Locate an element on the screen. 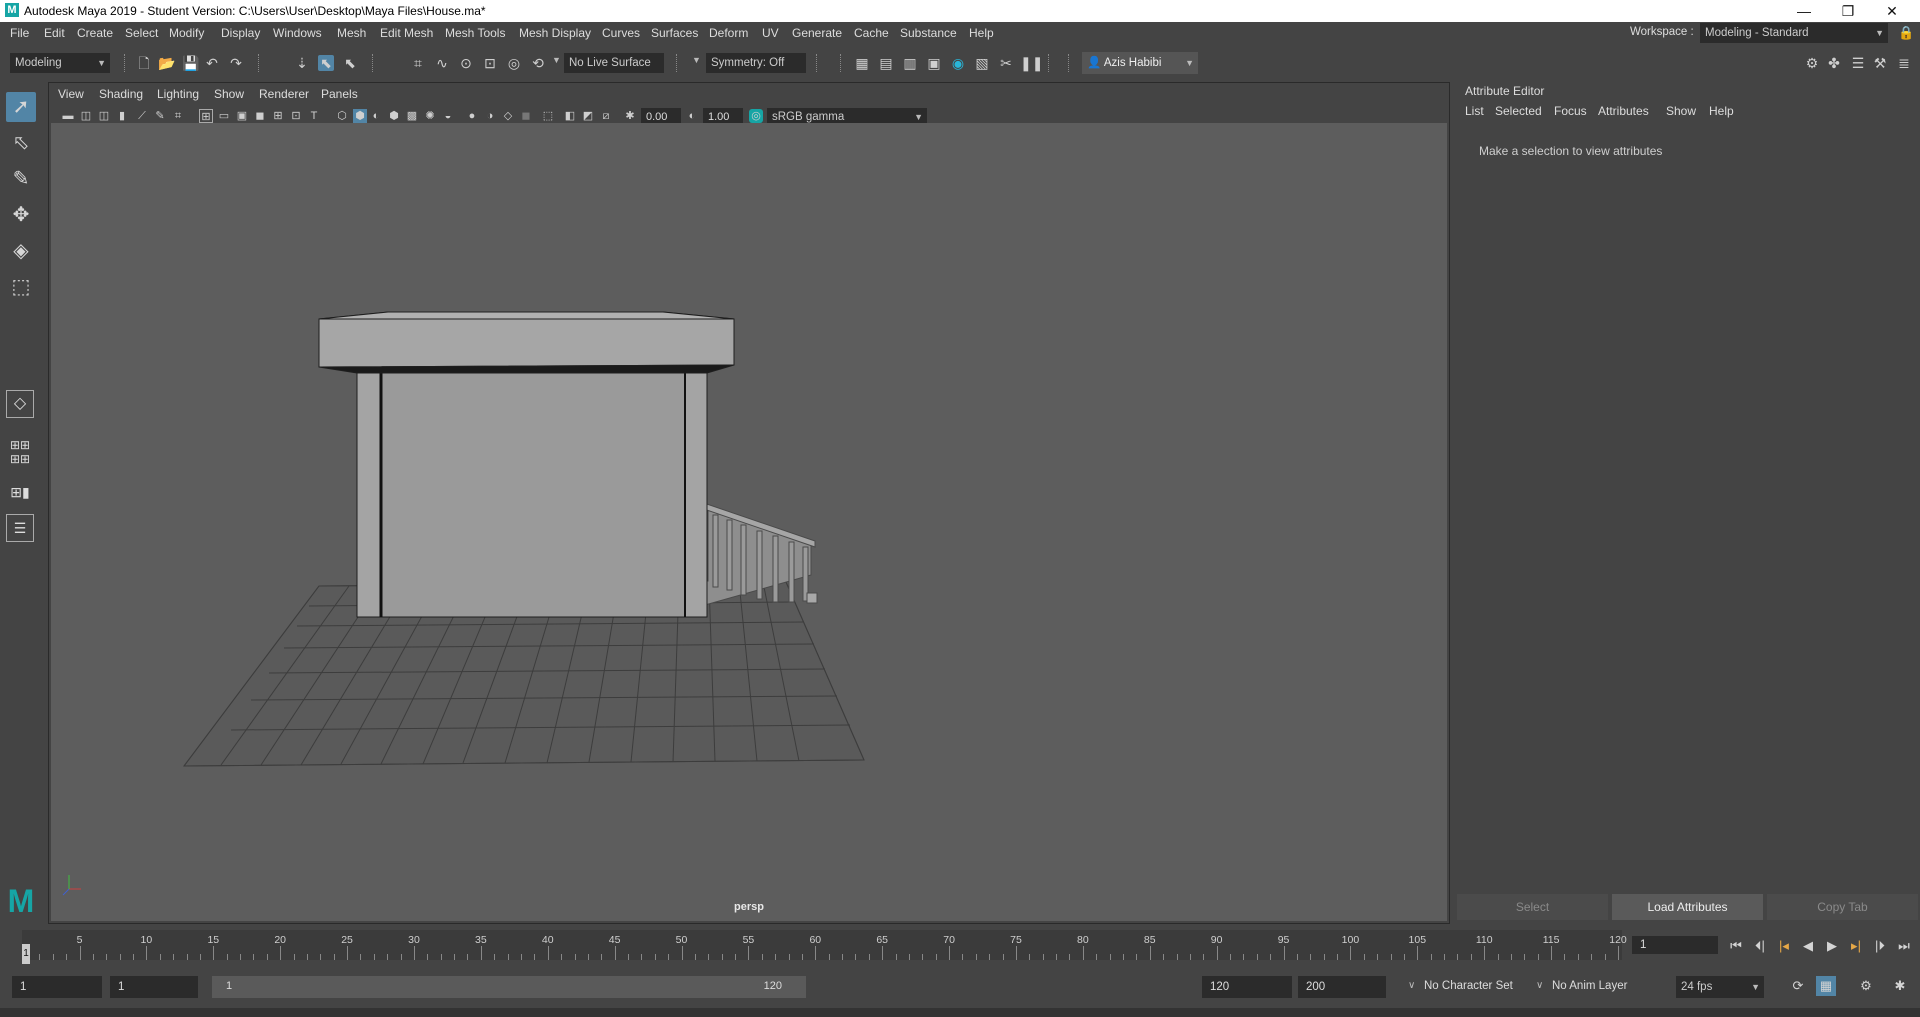 The height and width of the screenshot is (1017, 1920). ipr-render-icon: ▣ is located at coordinates (934, 63).